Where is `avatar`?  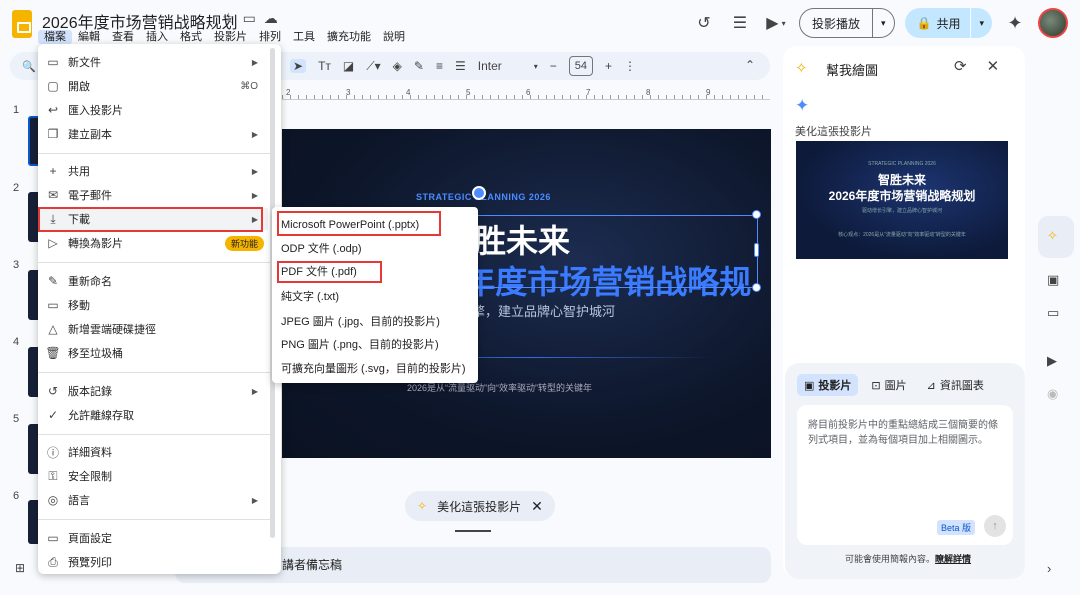
avatar is located at coordinates (1053, 23).